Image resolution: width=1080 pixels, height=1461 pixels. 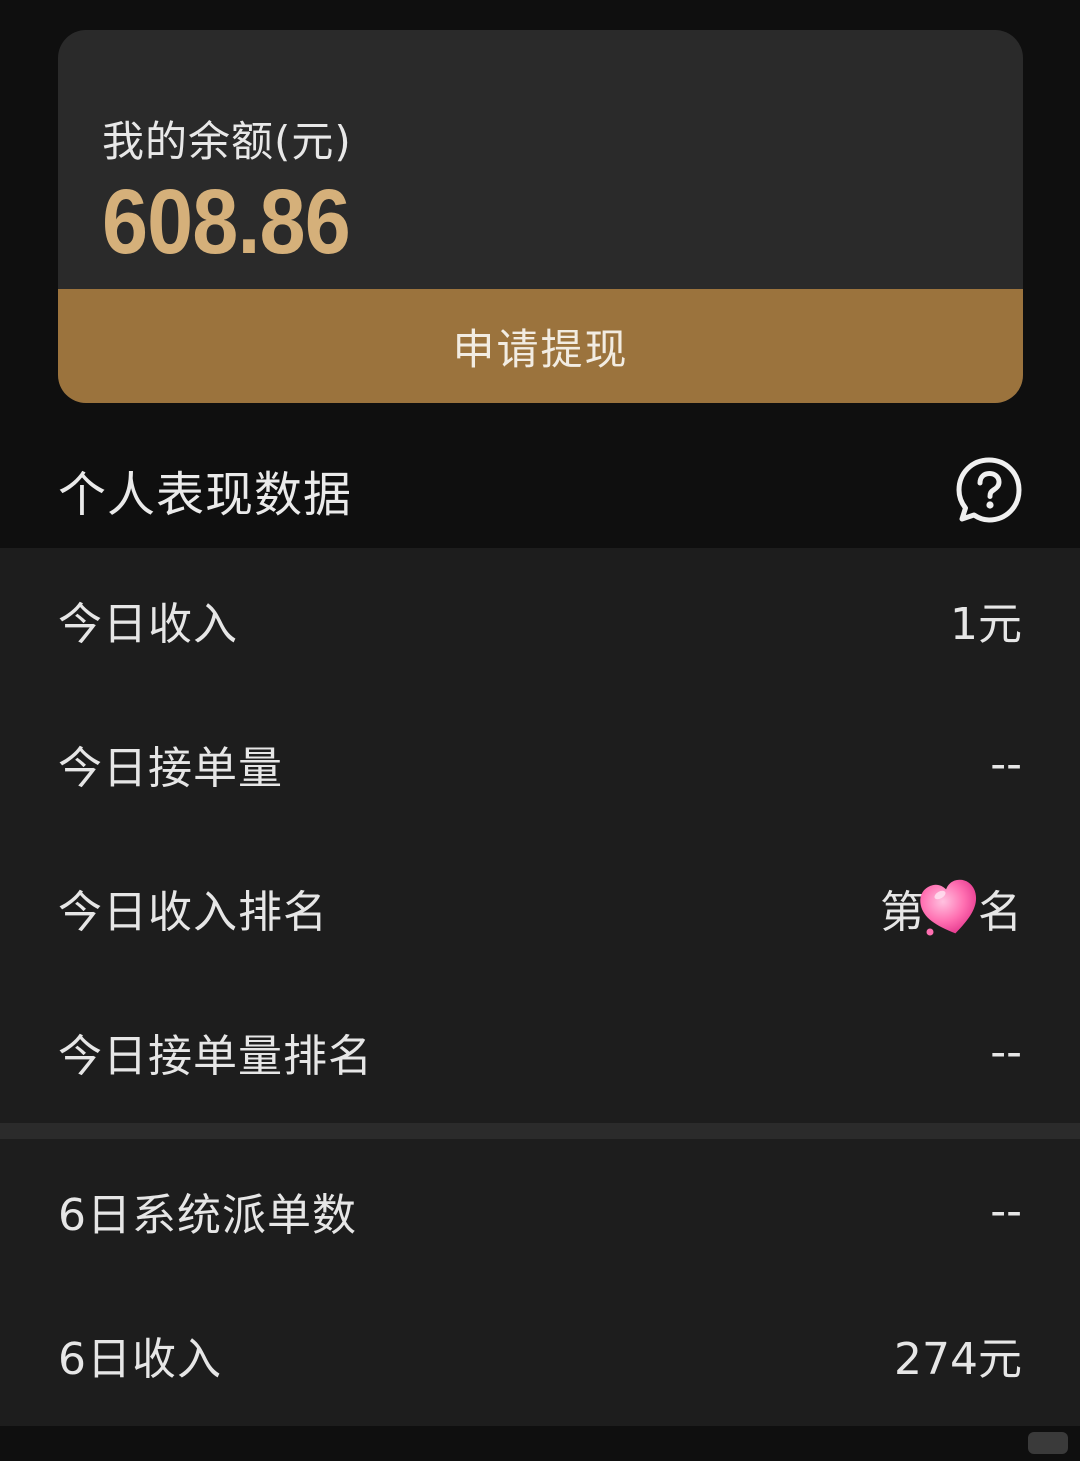 I want to click on rank-suffix: 名, so click(x=1000, y=912).